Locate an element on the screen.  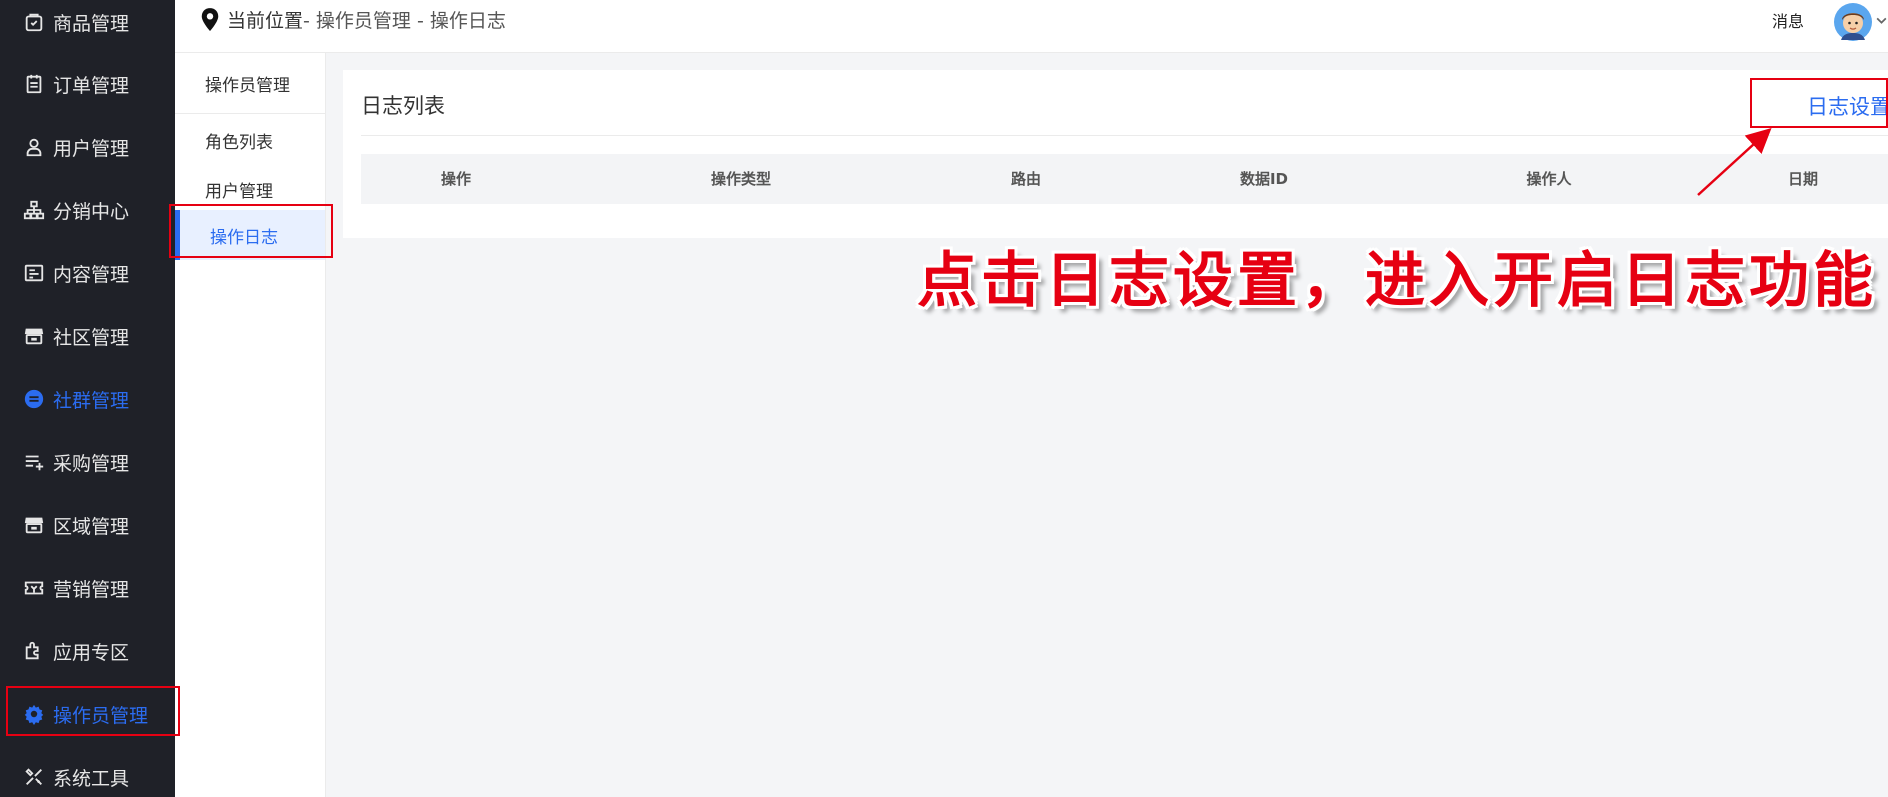
sidebar-item-apps: 应用专区 is located at coordinates (87, 651).